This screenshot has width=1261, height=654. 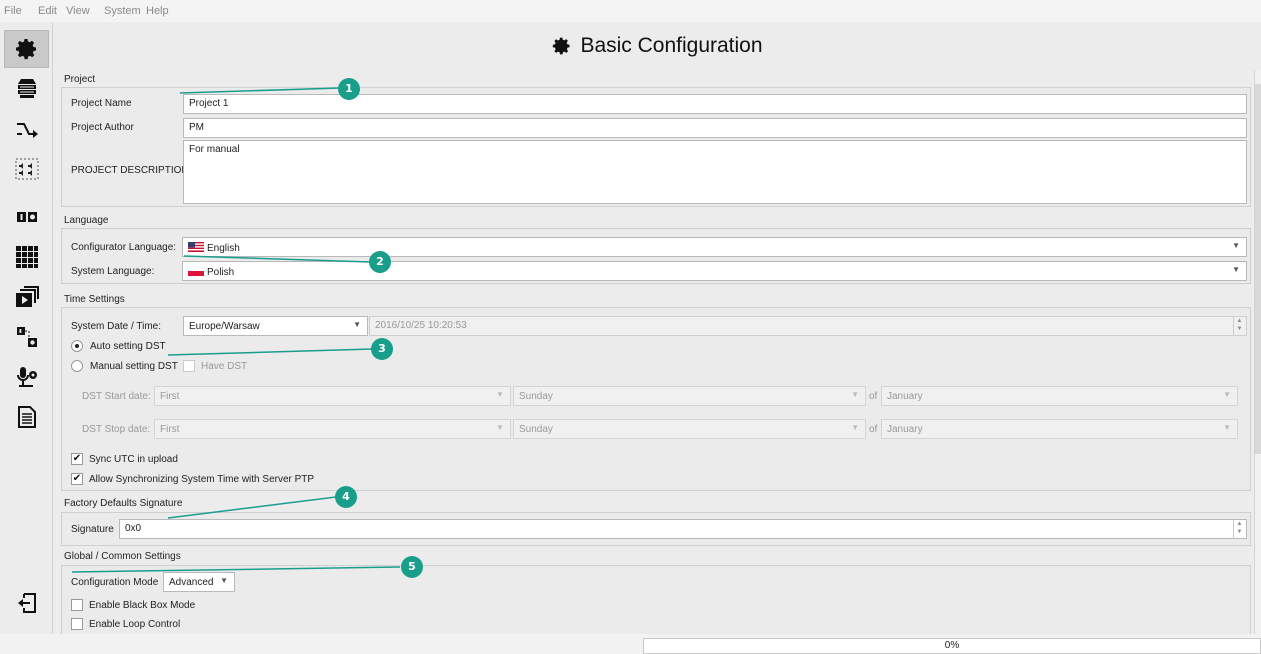 What do you see at coordinates (124, 247) in the screenshot?
I see `configurator-language-label: Configurator Language:` at bounding box center [124, 247].